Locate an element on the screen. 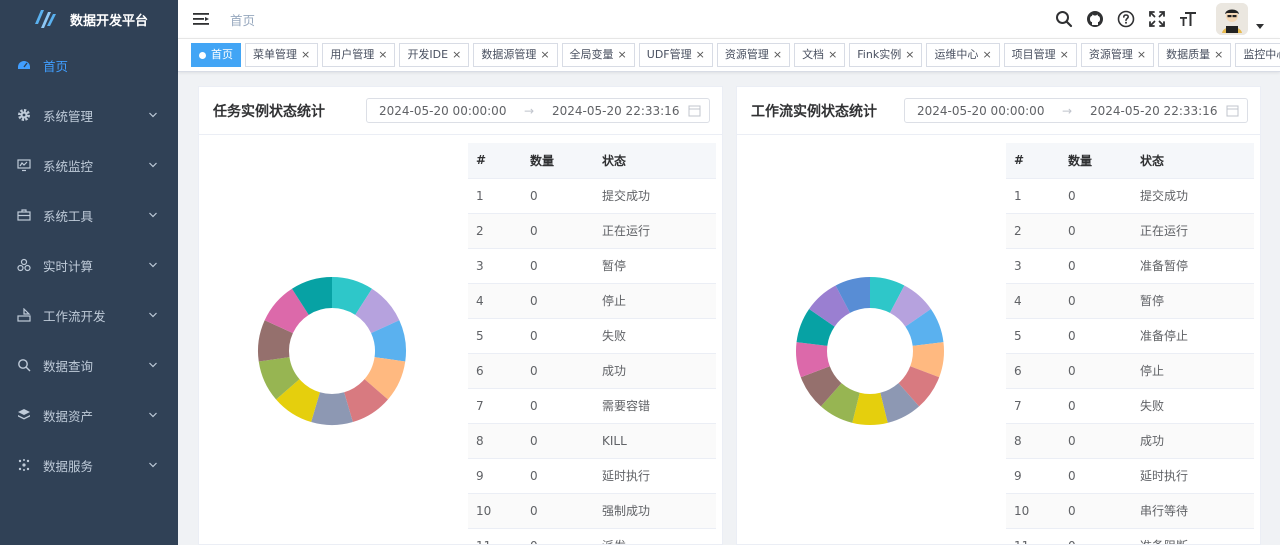  avatar is located at coordinates (1232, 19).